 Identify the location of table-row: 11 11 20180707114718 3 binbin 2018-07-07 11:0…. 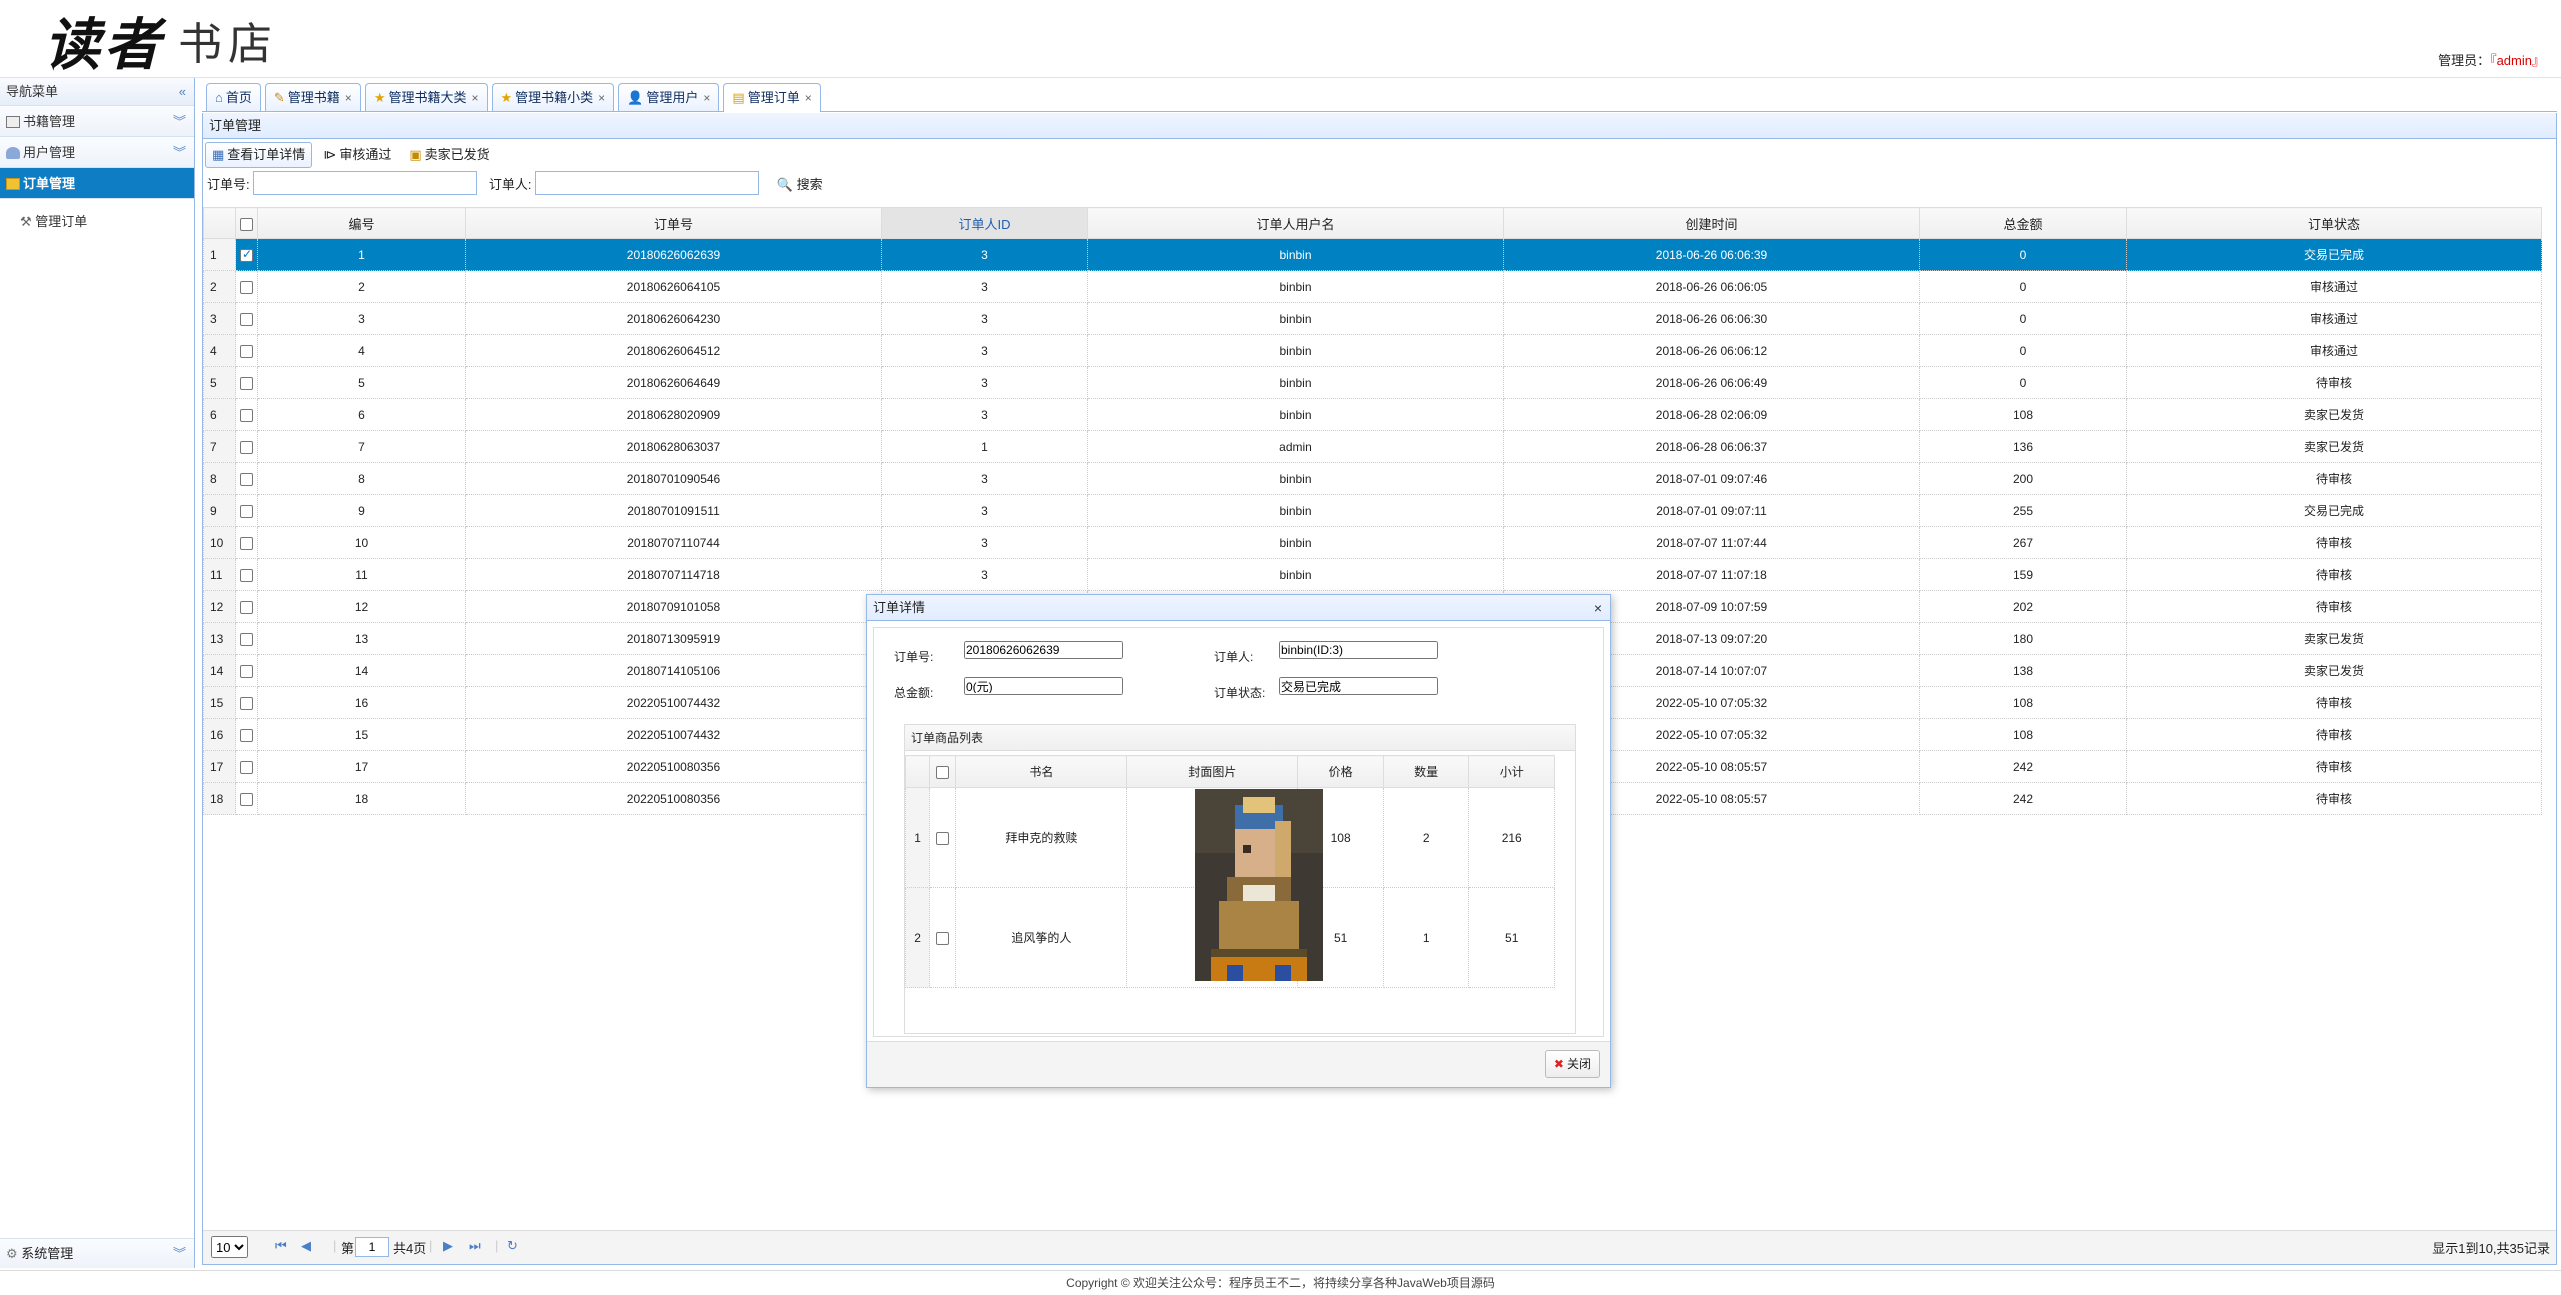
(1372, 574).